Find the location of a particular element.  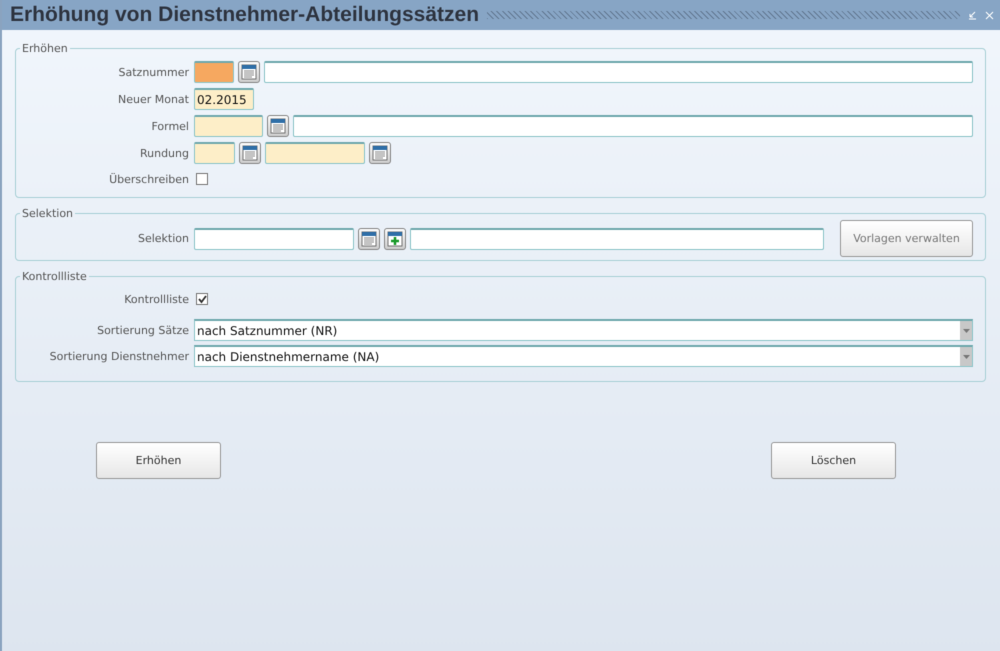

field-label: Sortierung Sätze is located at coordinates (142, 330).